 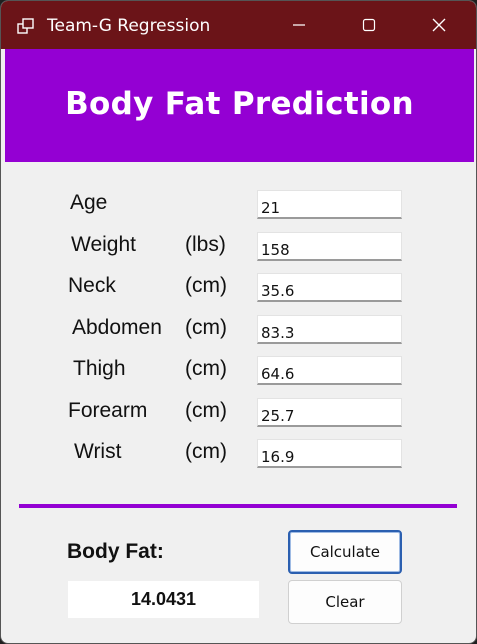 What do you see at coordinates (98, 451) in the screenshot?
I see `wrist-label: Wrist` at bounding box center [98, 451].